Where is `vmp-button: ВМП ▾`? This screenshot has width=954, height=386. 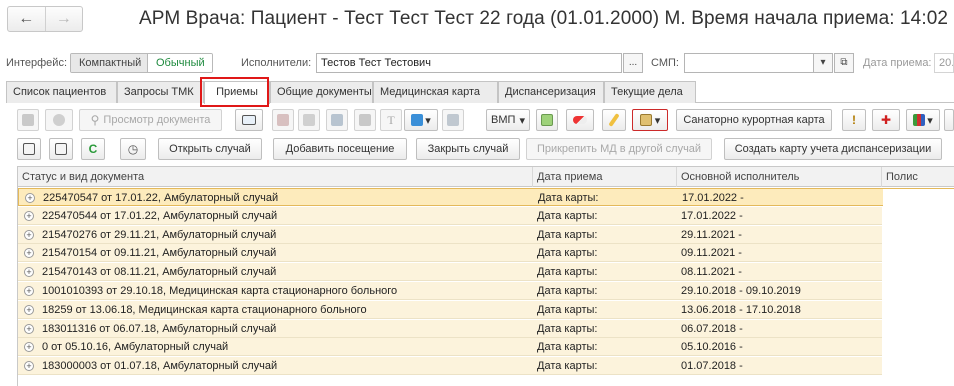 vmp-button: ВМП ▾ is located at coordinates (508, 120).